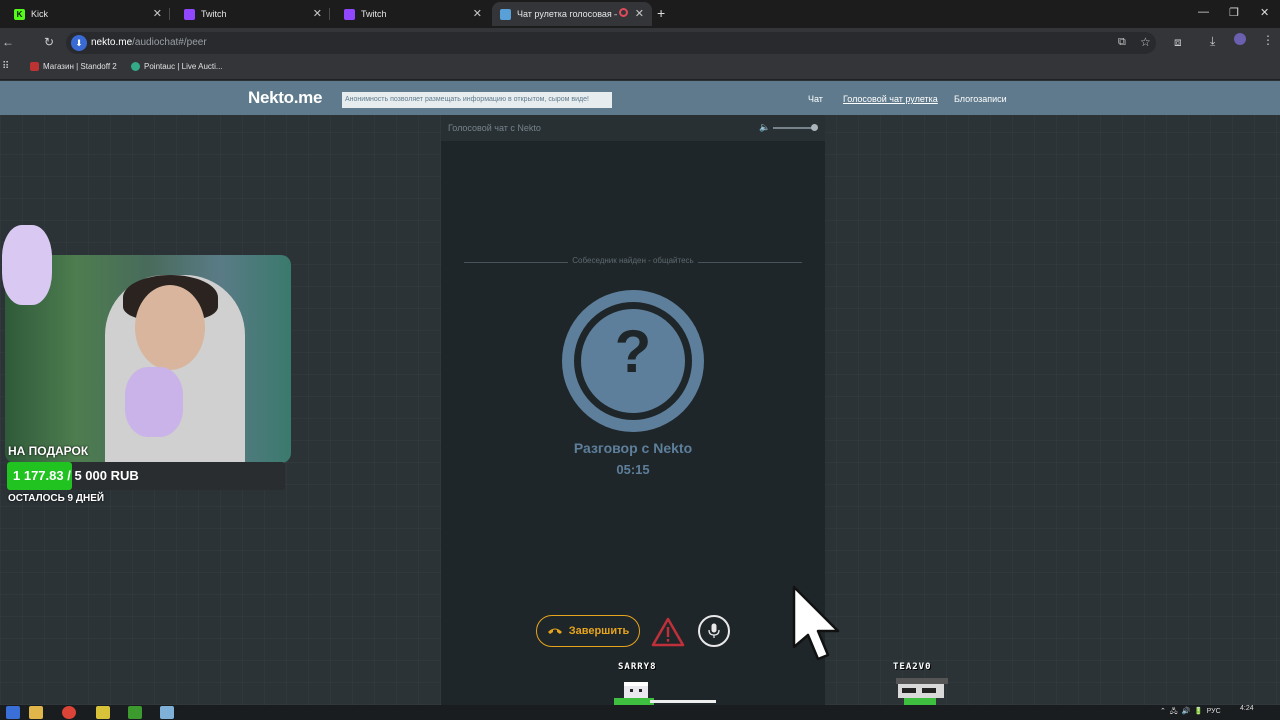  What do you see at coordinates (76, 475) in the screenshot?
I see `gift-amount: 1 177.83 / 5 000 RUB` at bounding box center [76, 475].